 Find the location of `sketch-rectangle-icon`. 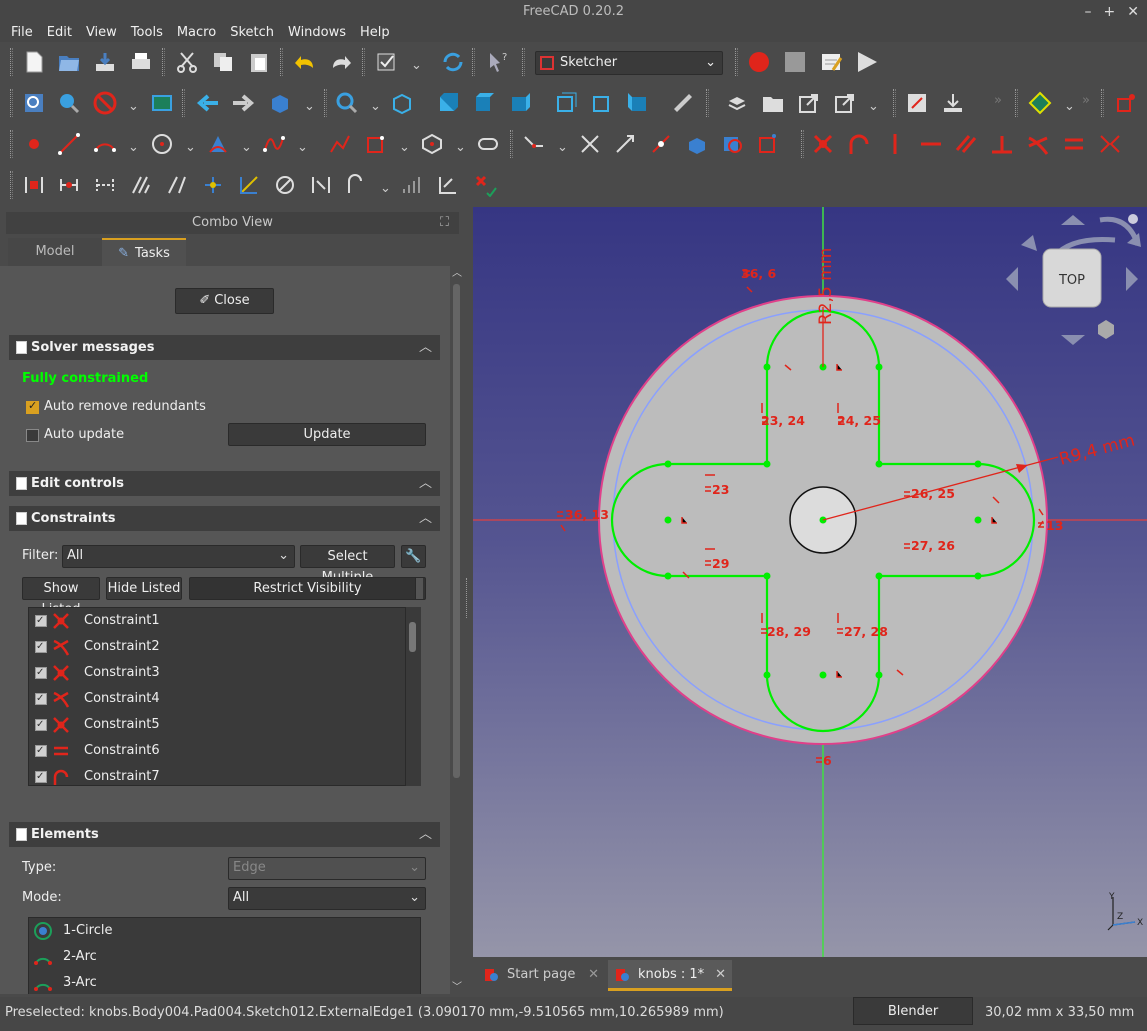

sketch-rectangle-icon is located at coordinates (376, 144).